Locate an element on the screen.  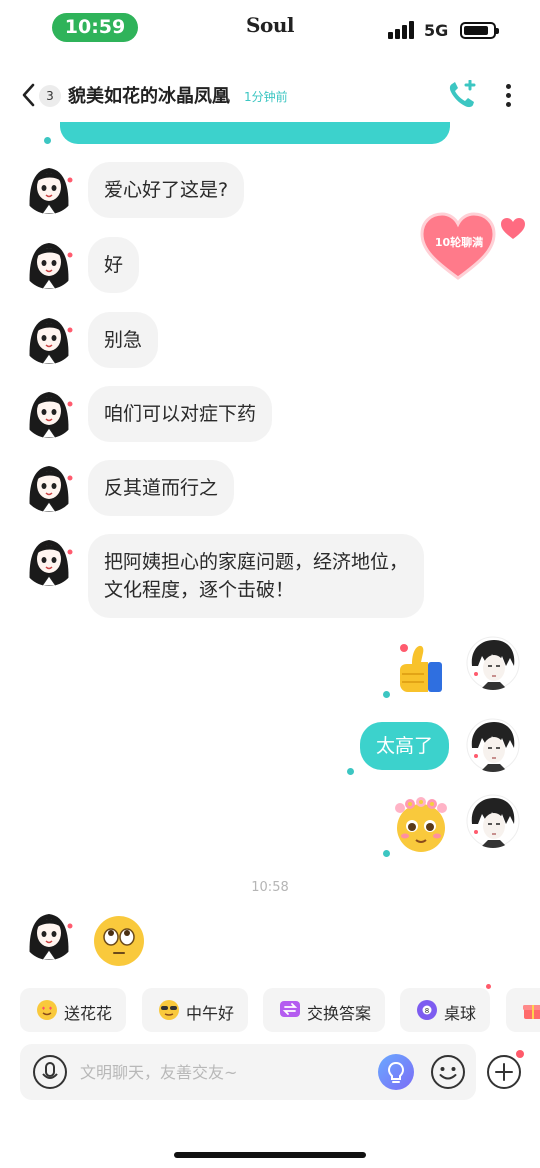
message-composer is located at coordinates (248, 1072).